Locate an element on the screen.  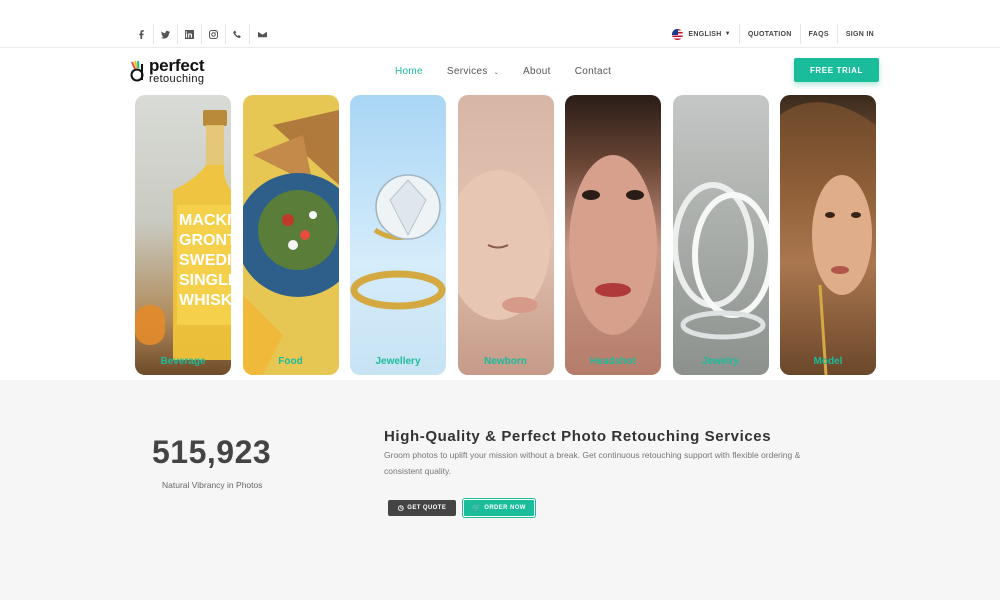
facebook-icon is located at coordinates (142, 34).